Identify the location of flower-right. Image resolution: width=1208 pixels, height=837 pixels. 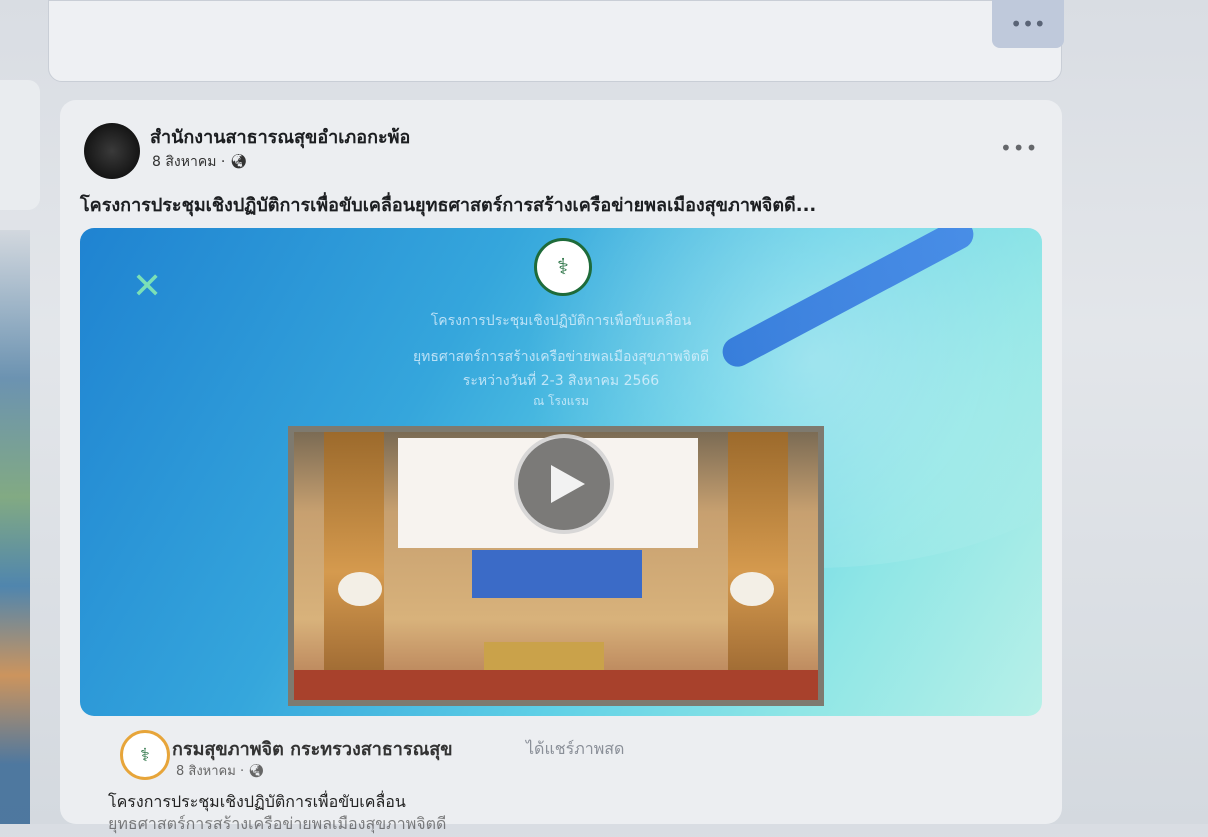
(752, 589).